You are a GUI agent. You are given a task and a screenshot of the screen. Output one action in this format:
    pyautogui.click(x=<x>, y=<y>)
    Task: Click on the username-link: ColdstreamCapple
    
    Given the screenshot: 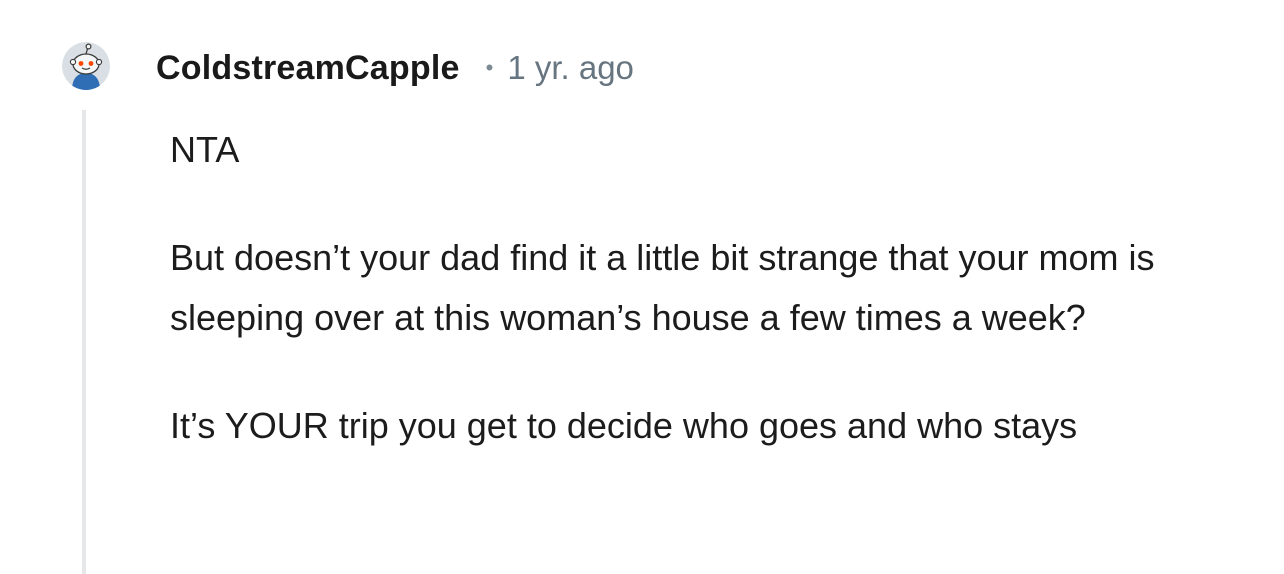 What is the action you would take?
    pyautogui.click(x=308, y=68)
    